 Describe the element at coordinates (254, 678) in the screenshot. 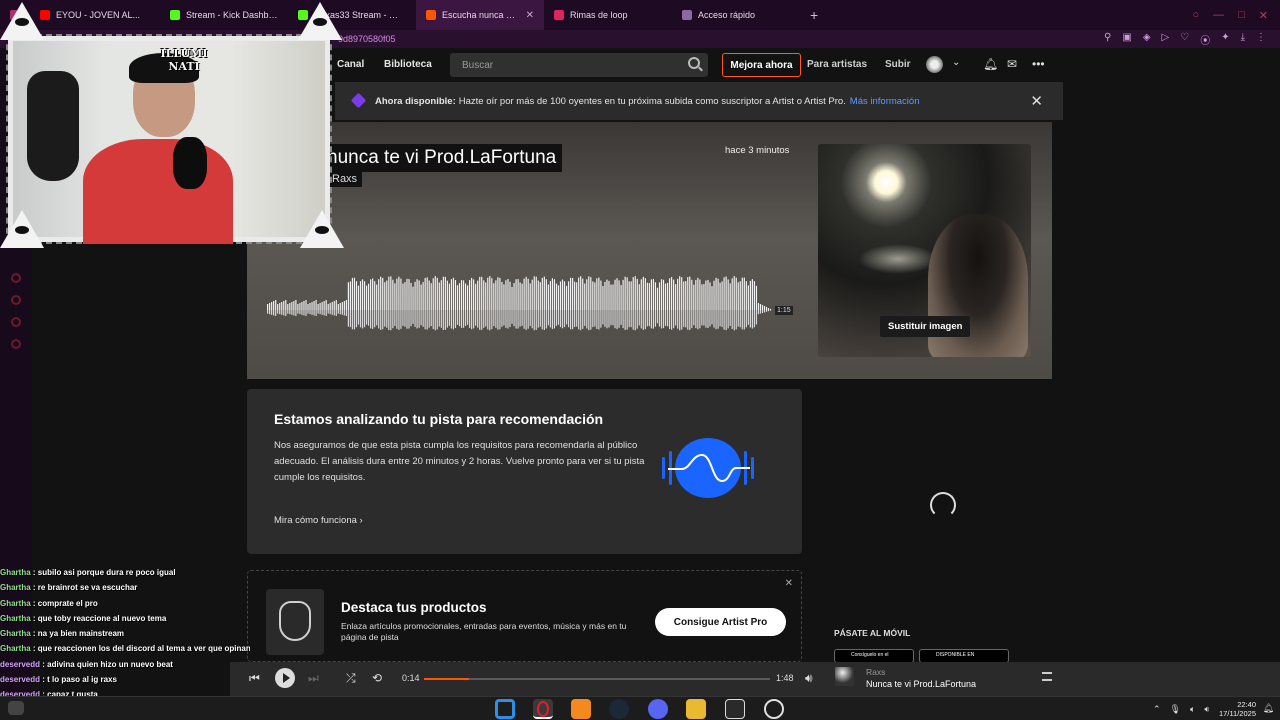

I see `previous-icon: ⏮` at that location.